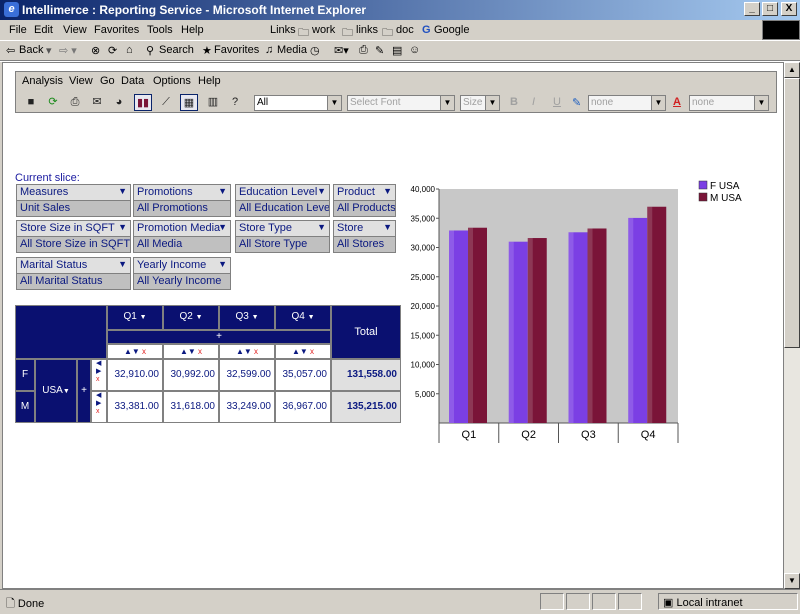  I want to click on slicer-header: Promotions ▼, so click(182, 193).